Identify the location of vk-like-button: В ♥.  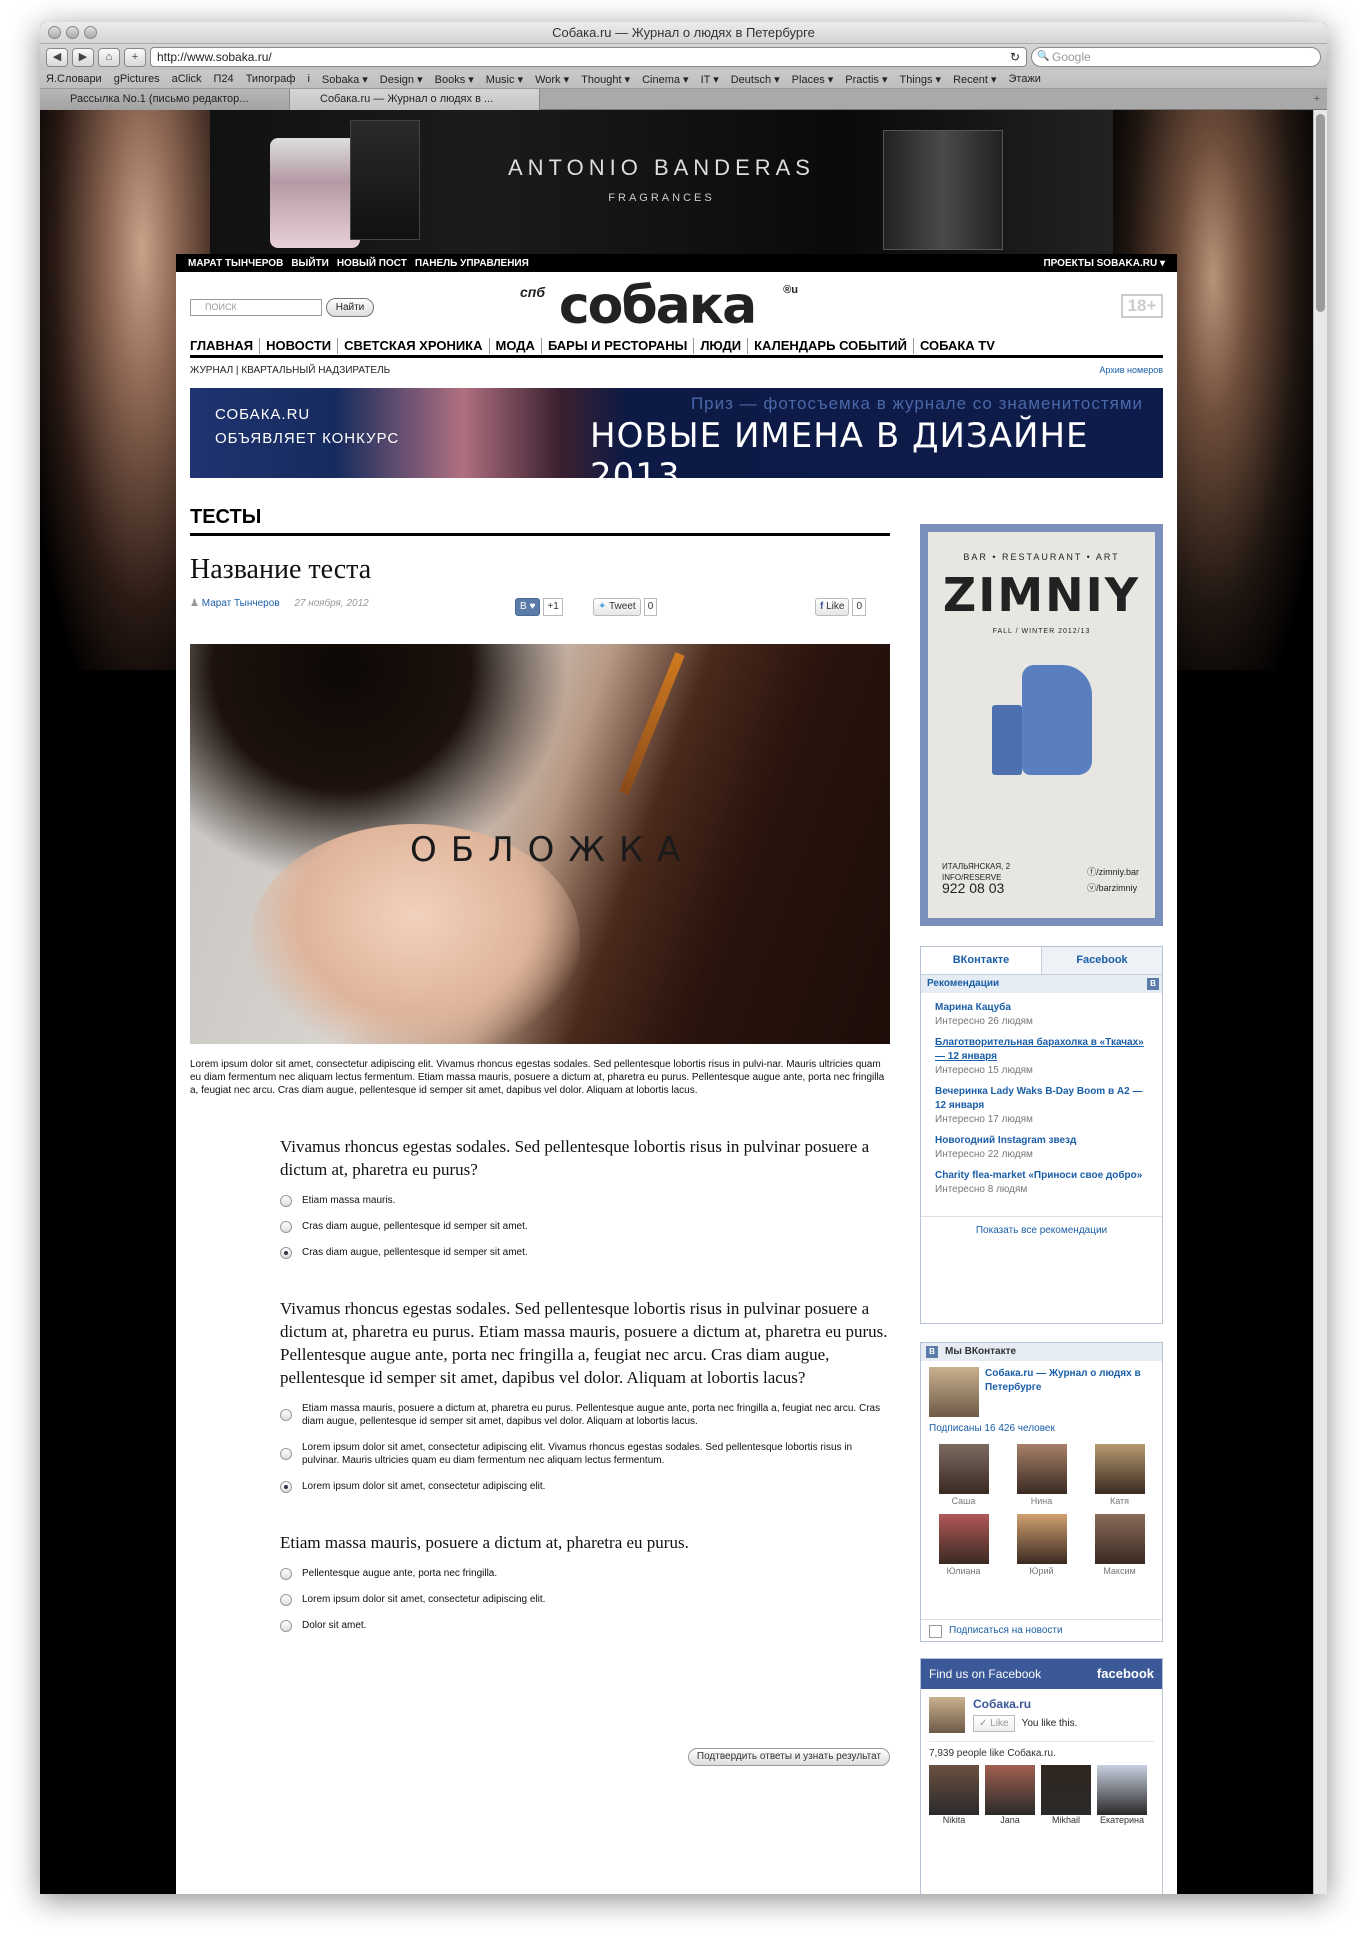
(528, 607).